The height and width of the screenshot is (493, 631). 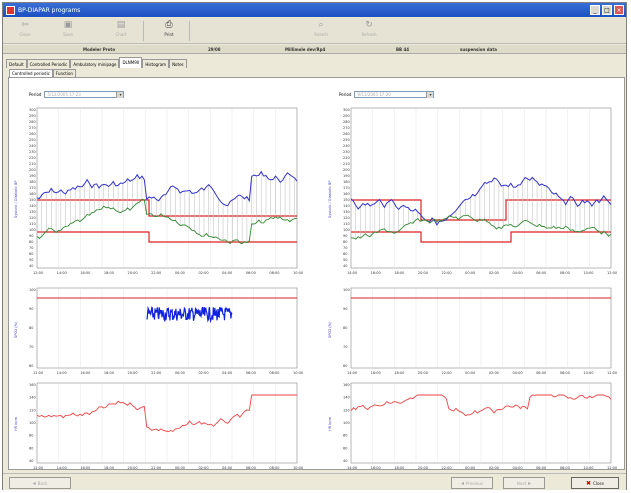 What do you see at coordinates (346, 164) in the screenshot?
I see `bp-tick-label: 210` at bounding box center [346, 164].